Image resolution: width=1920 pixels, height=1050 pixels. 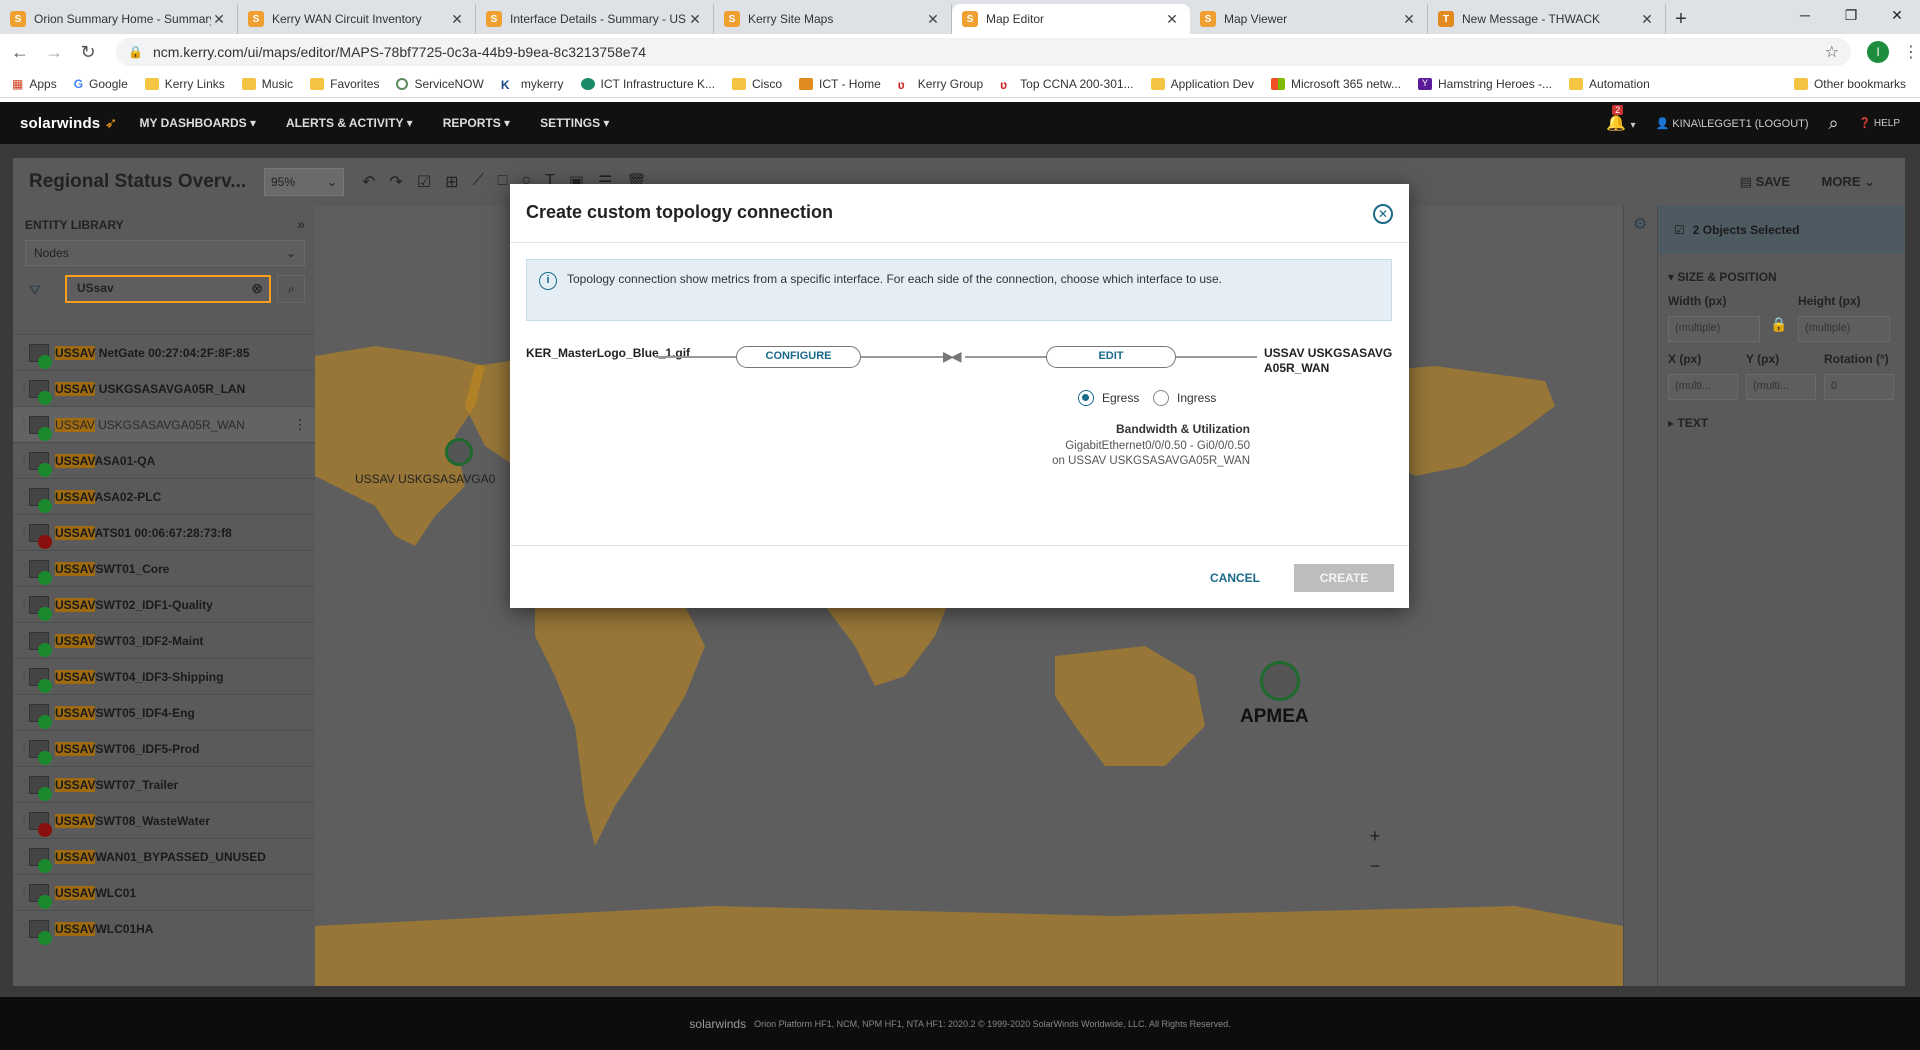 What do you see at coordinates (1878, 52) in the screenshot?
I see `profile-avatar: I` at bounding box center [1878, 52].